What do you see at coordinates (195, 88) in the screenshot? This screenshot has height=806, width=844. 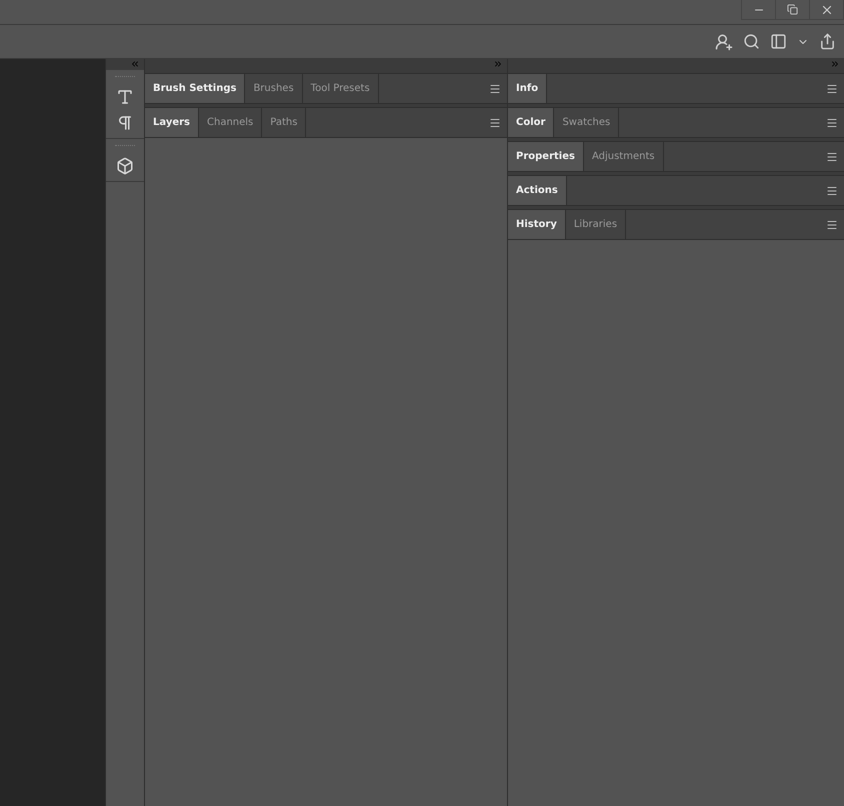 I see `panel-tab: Brush Settings` at bounding box center [195, 88].